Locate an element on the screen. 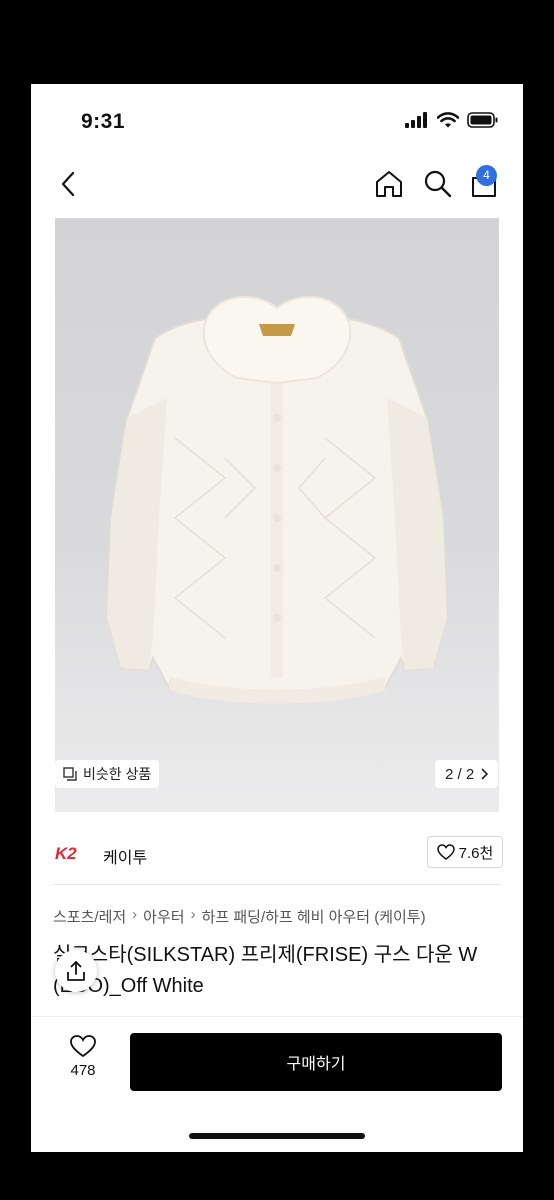 The width and height of the screenshot is (554, 1200). status-time: 9:31 is located at coordinates (103, 121).